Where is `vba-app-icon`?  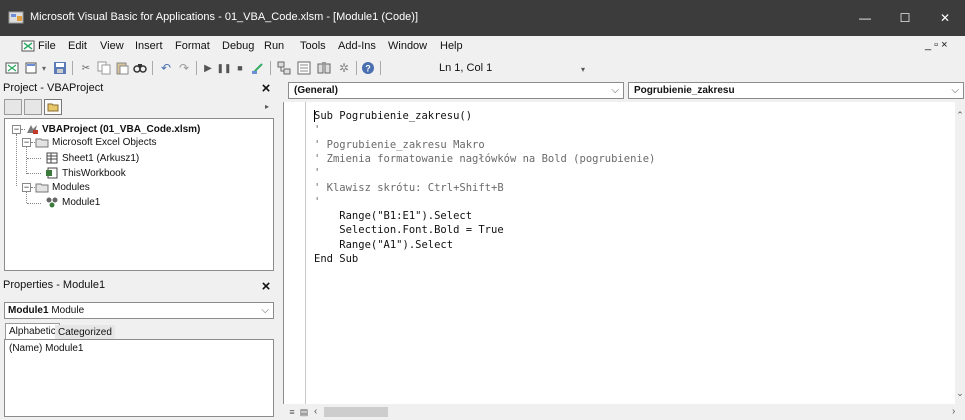 vba-app-icon is located at coordinates (16, 17).